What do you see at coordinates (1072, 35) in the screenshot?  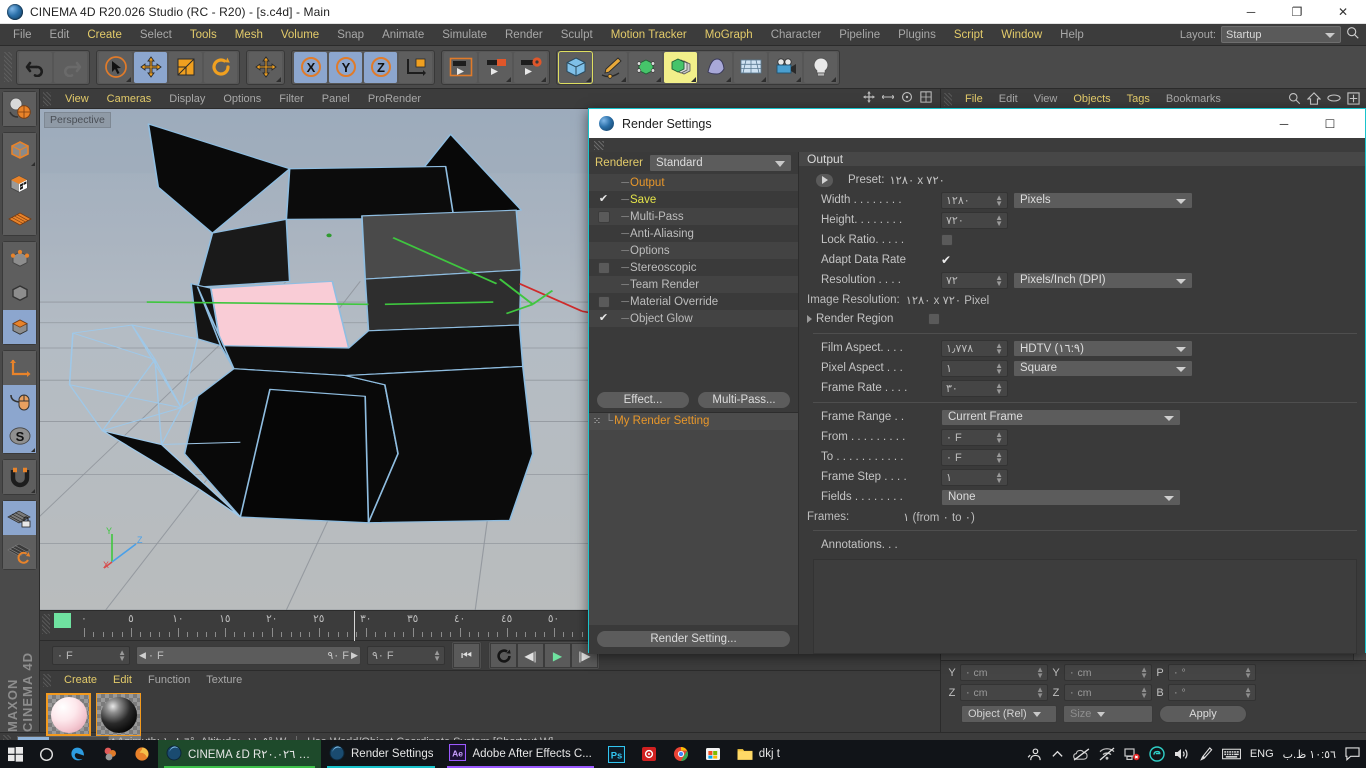 I see `menu-item-help: Help` at bounding box center [1072, 35].